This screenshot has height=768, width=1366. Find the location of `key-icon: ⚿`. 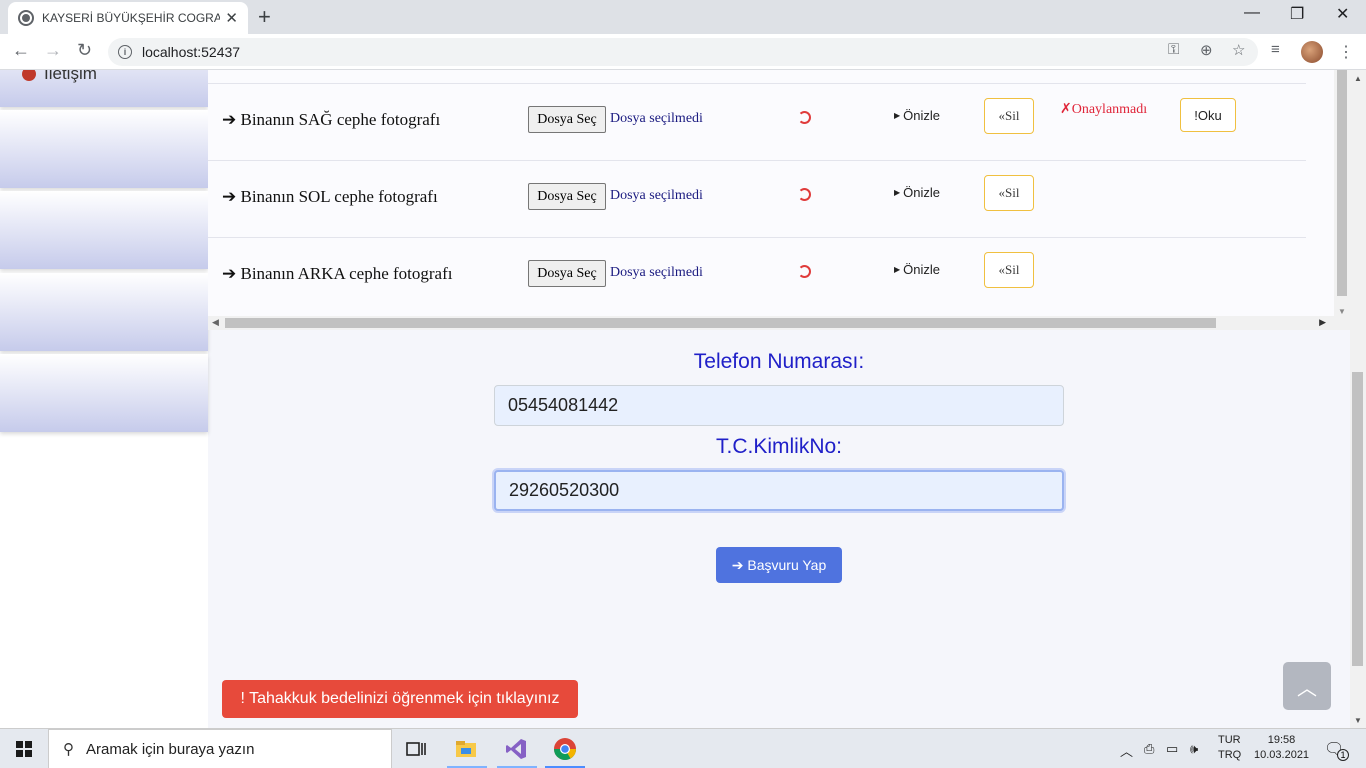

key-icon: ⚿ is located at coordinates (1173, 49).